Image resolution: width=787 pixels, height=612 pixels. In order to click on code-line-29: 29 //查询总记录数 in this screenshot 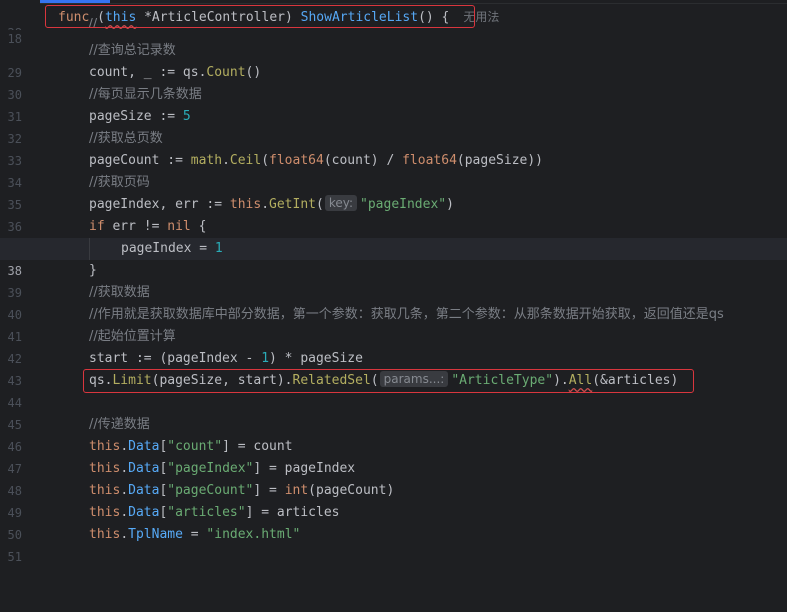, I will do `click(393, 60)`.